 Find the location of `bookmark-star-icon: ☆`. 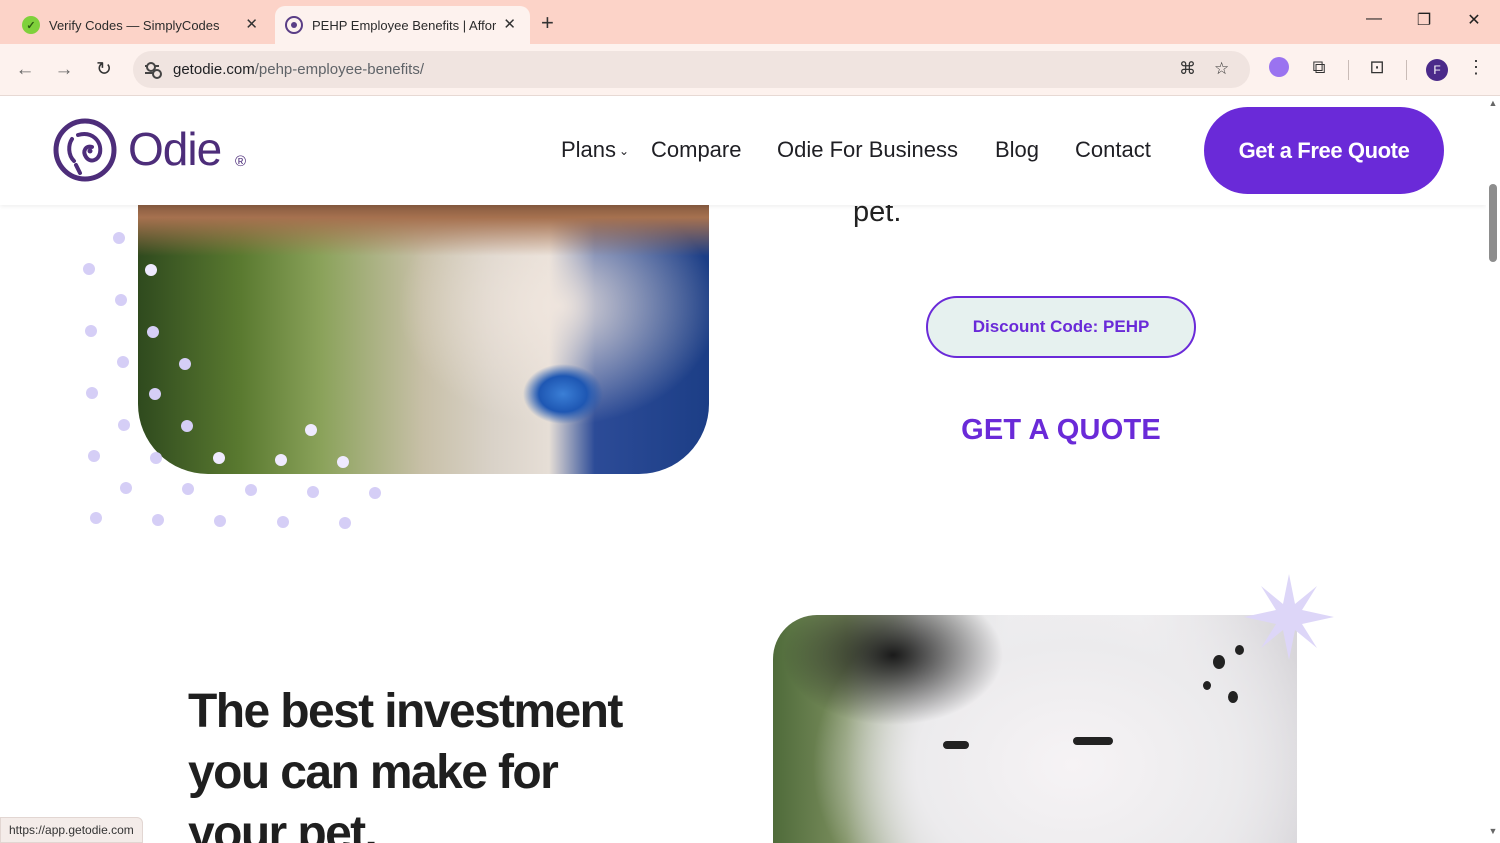

bookmark-star-icon: ☆ is located at coordinates (1221, 69).